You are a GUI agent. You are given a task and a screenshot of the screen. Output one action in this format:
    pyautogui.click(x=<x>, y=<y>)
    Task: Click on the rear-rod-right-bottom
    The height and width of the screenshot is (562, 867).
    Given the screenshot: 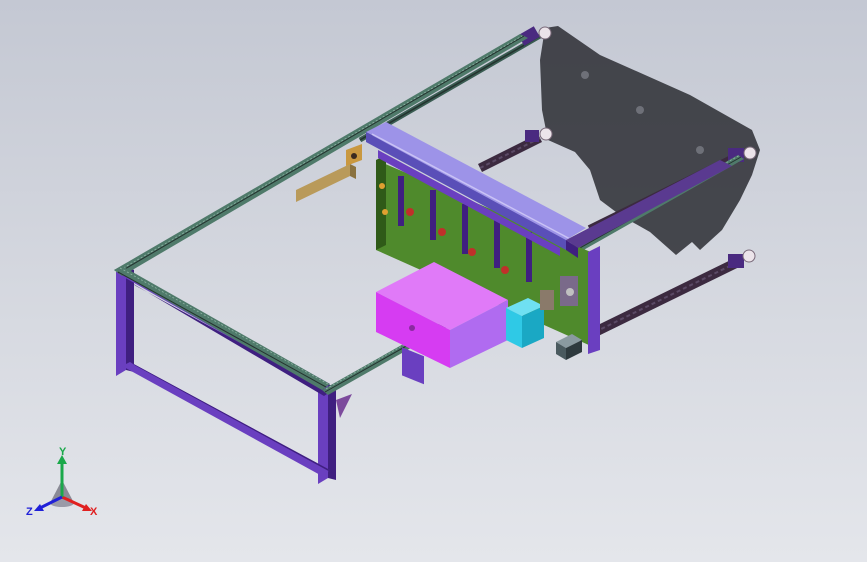 What is the action you would take?
    pyautogui.click(x=674, y=293)
    